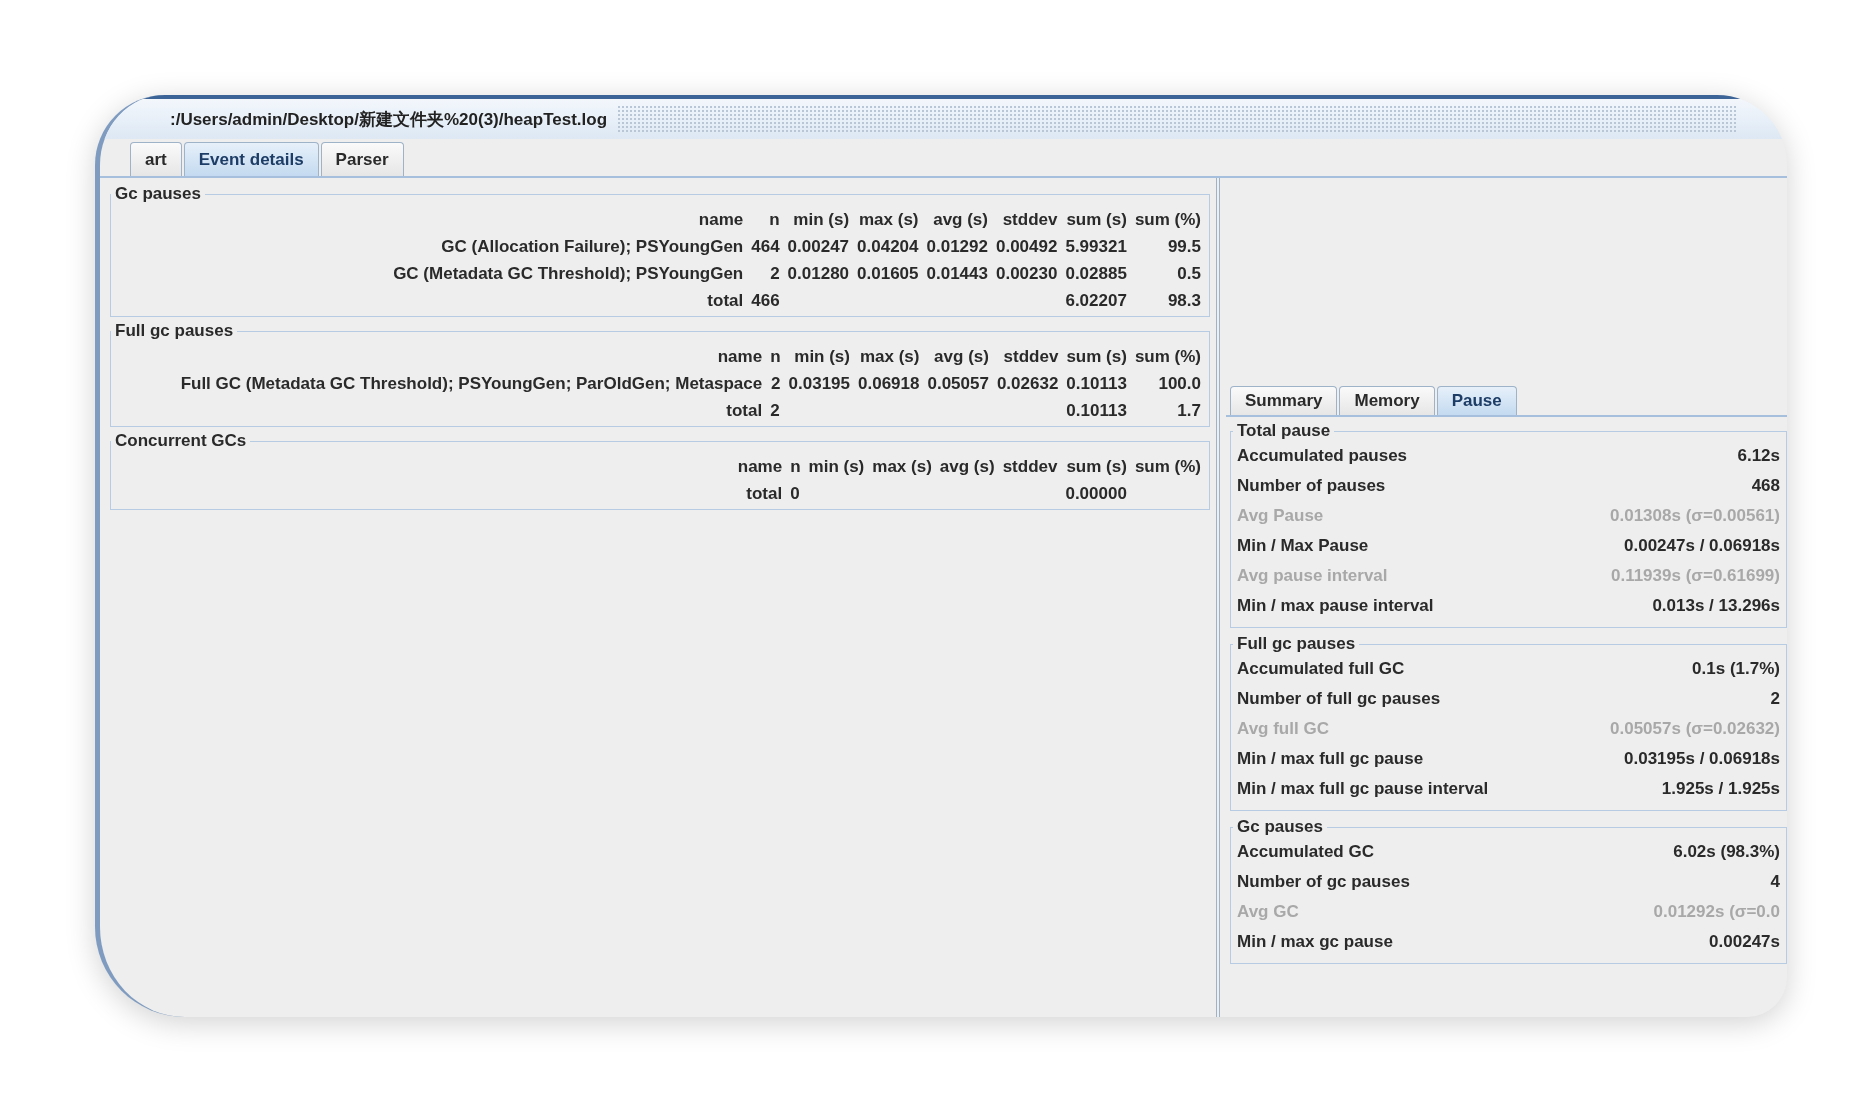 This screenshot has height=1110, width=1874. Describe the element at coordinates (1695, 516) in the screenshot. I see `stat-value: 0.01308s (σ=0.00561)` at that location.